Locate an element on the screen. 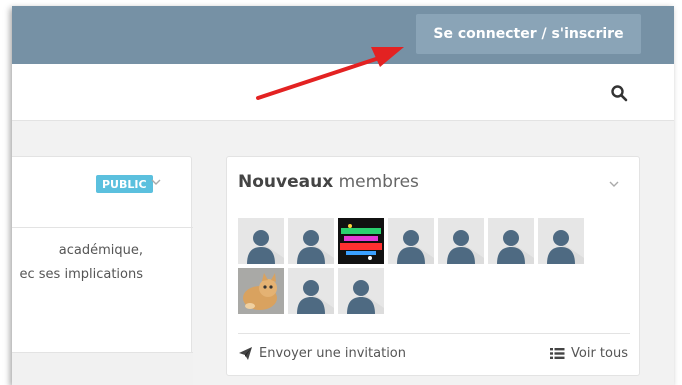 The width and height of the screenshot is (682, 385). group-description: académique, ec ses implications is located at coordinates (102, 263).